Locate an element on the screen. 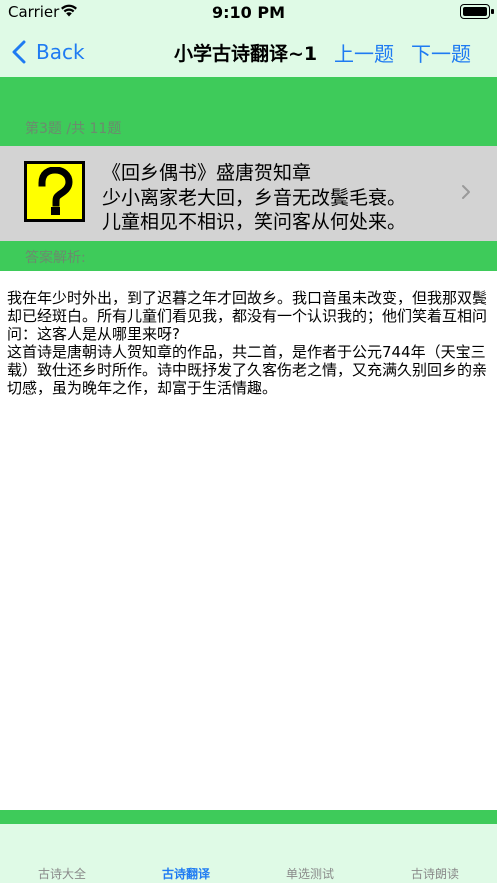 This screenshot has width=497, height=883. tab-poem-collection: 古诗大全 is located at coordinates (62, 873).